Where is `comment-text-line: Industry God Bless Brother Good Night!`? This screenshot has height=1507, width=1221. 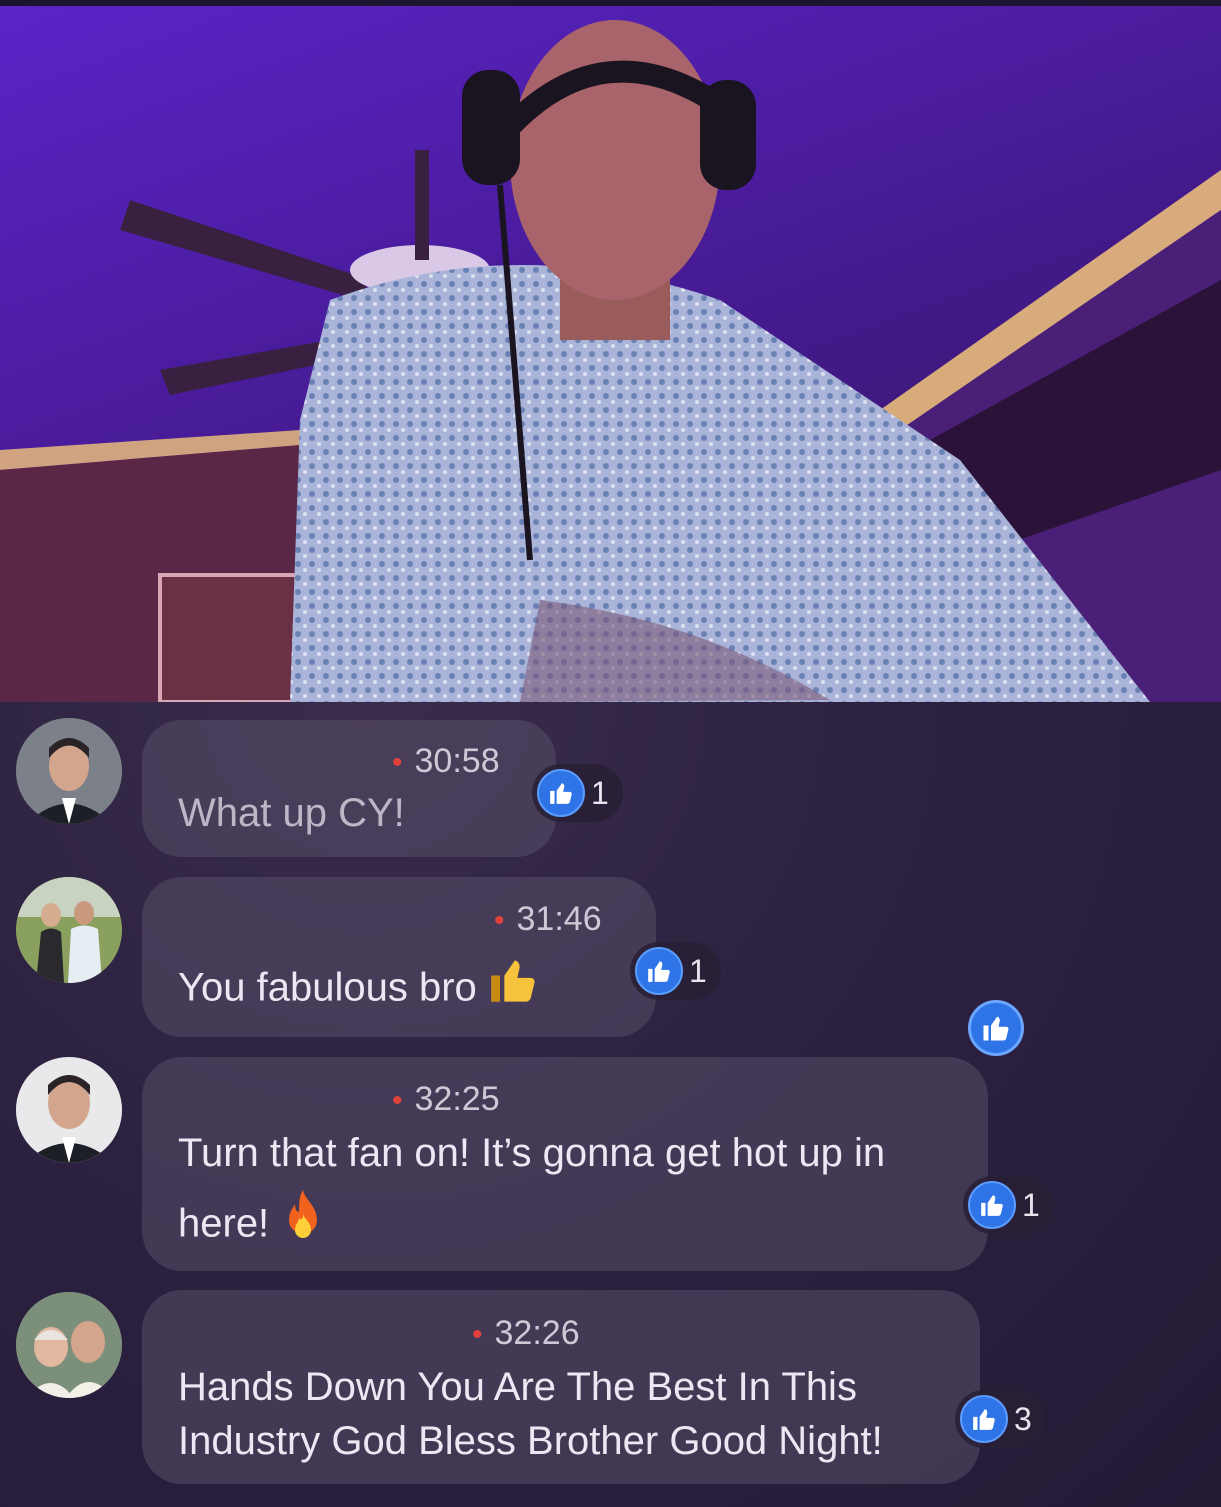 comment-text-line: Industry God Bless Brother Good Night! is located at coordinates (530, 1441).